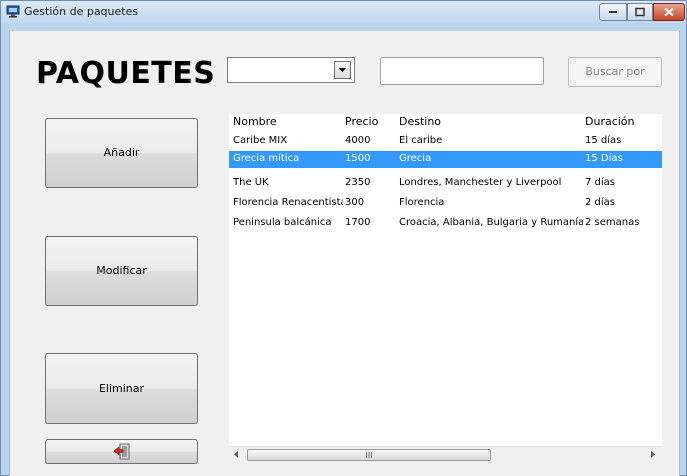 This screenshot has height=476, width=687. What do you see at coordinates (121, 153) in the screenshot?
I see `add-button: Añadir` at bounding box center [121, 153].